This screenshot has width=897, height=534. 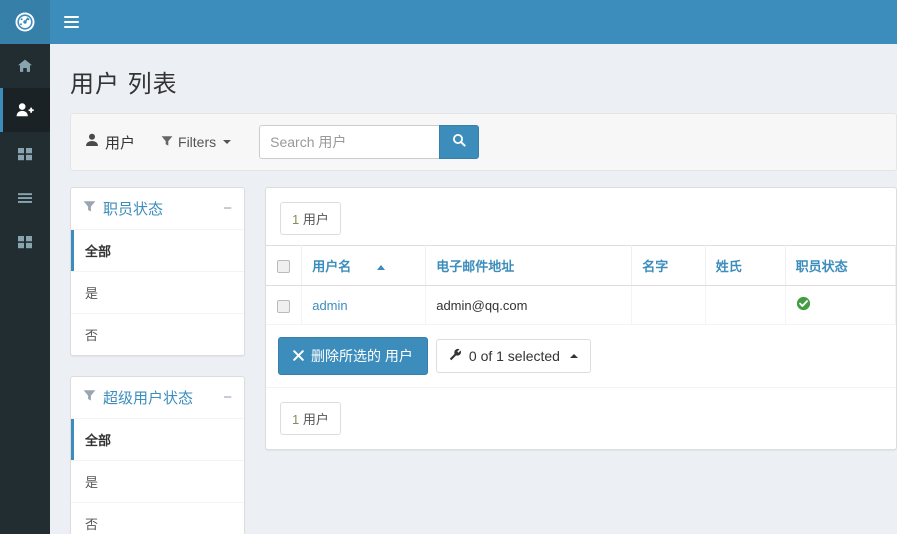 I want to click on sidebar-toggle-button, so click(x=71, y=22).